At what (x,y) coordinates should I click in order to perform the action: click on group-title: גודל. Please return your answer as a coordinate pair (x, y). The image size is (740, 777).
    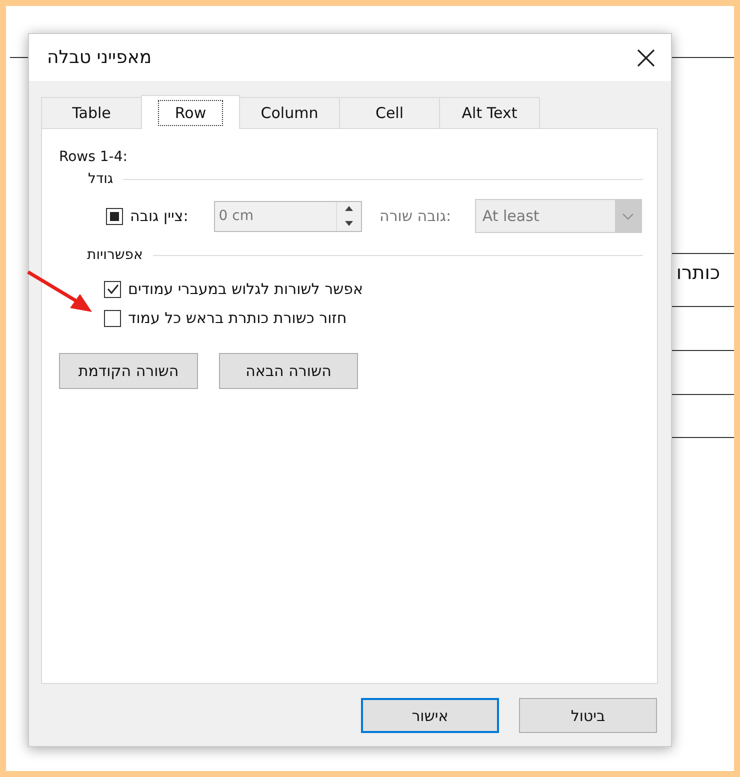
    Looking at the image, I should click on (101, 179).